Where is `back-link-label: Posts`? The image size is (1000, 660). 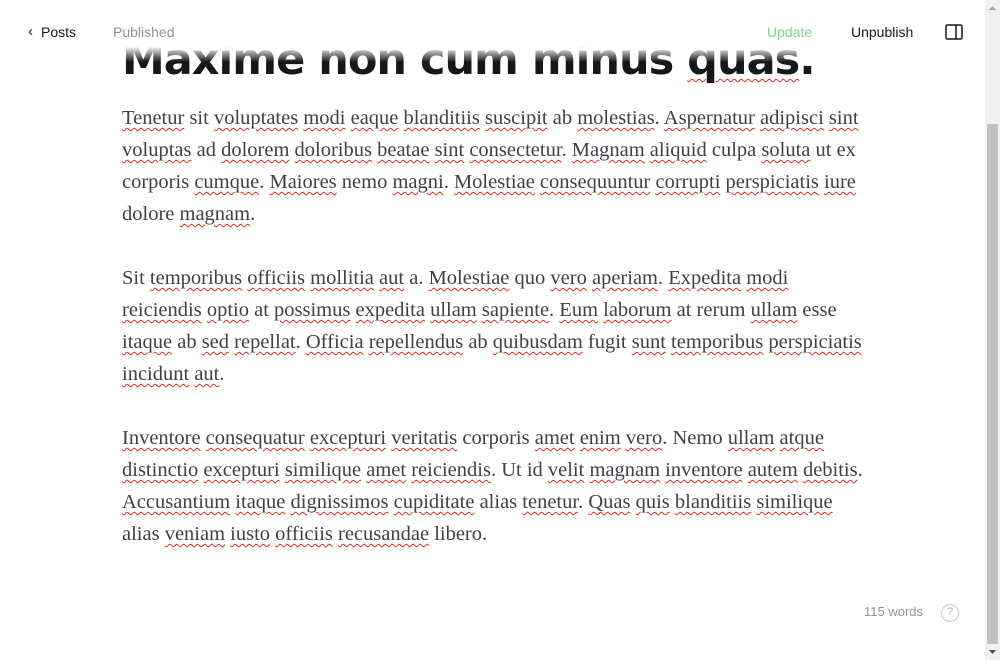
back-link-label: Posts is located at coordinates (59, 32).